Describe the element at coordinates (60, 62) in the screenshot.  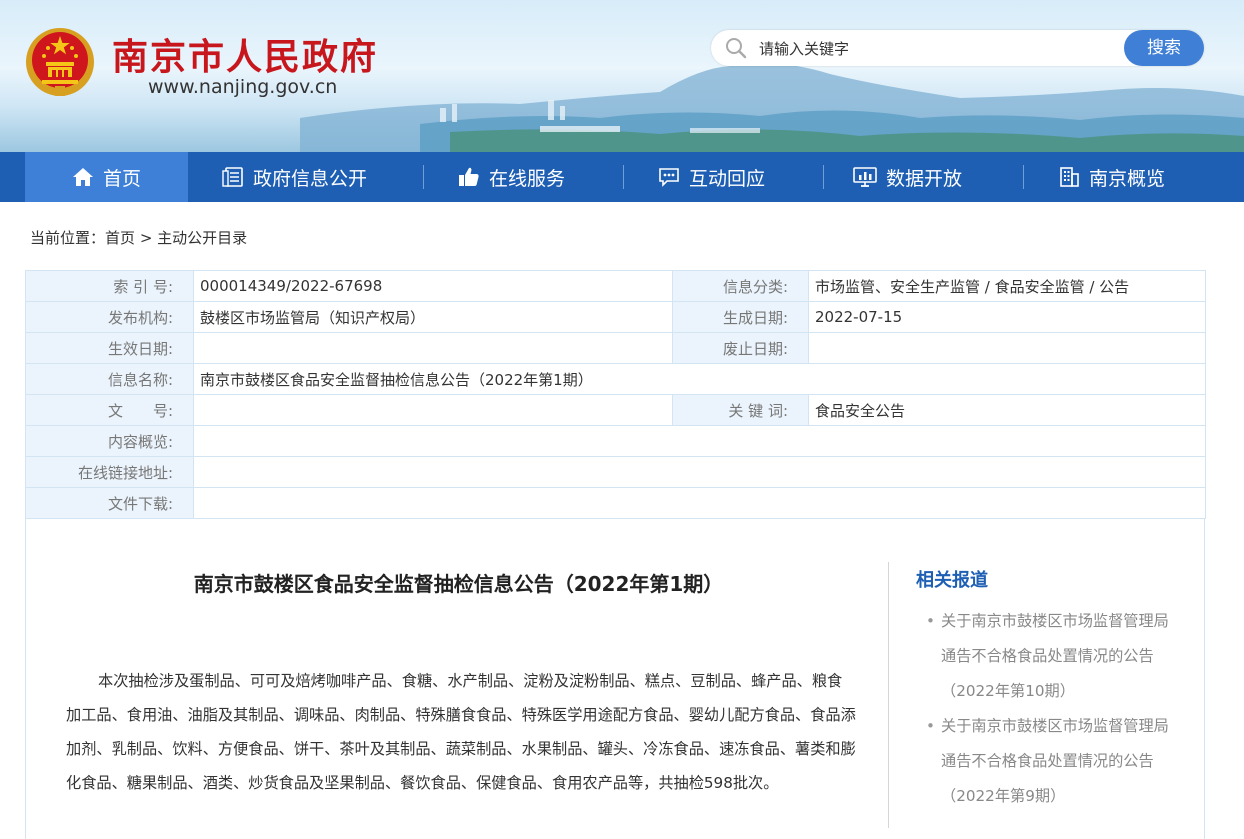
I see `national-emblem-logo` at that location.